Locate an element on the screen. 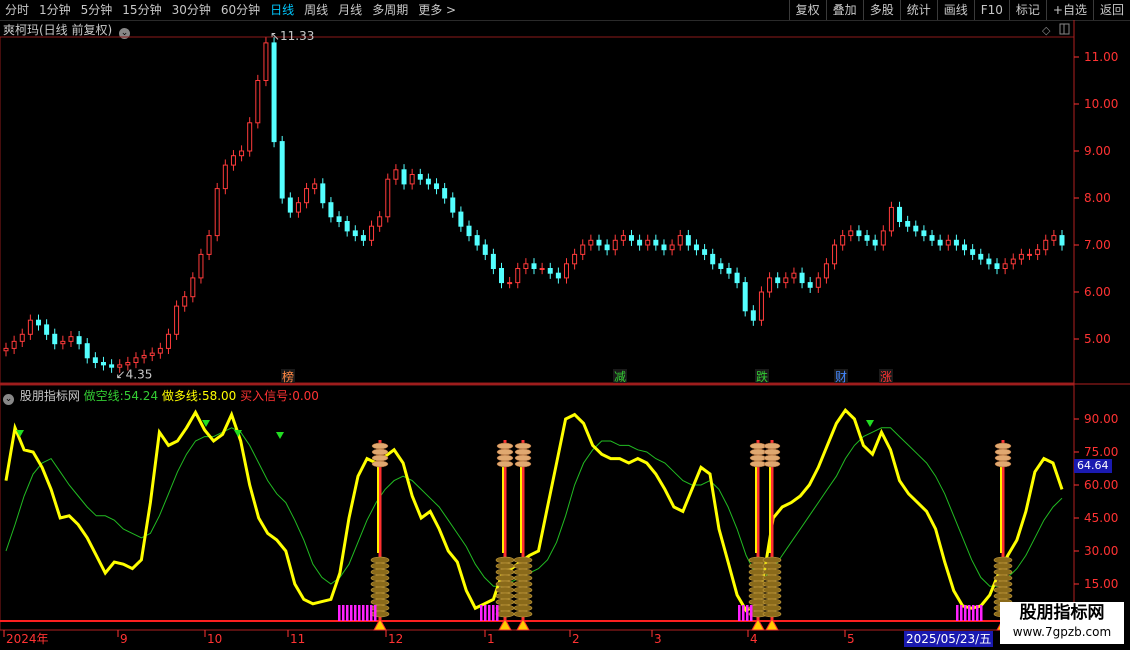 The width and height of the screenshot is (1130, 650). current-value-box: 64.64 is located at coordinates (1093, 466).